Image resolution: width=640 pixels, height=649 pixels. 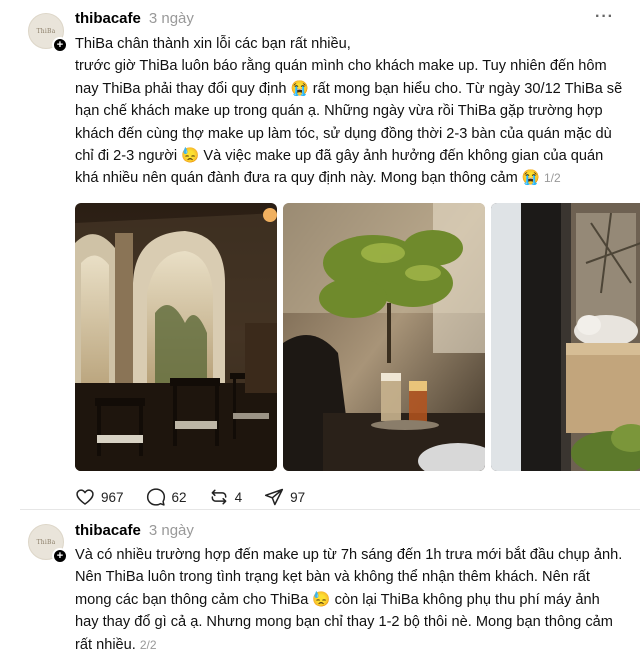 I want to click on photo-window-dog, so click(x=565, y=337).